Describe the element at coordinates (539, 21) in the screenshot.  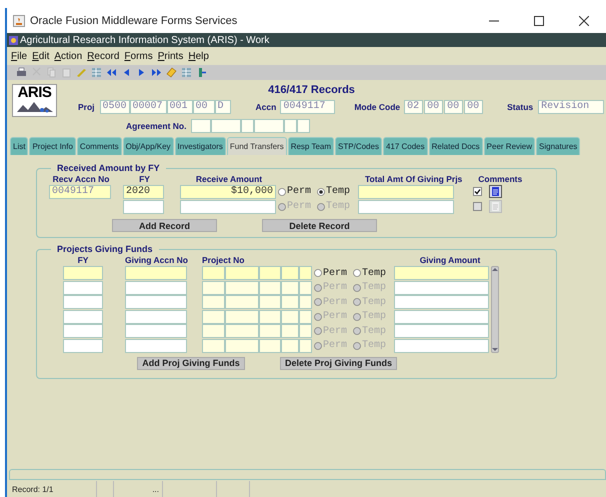
I see `maximize-icon` at that location.